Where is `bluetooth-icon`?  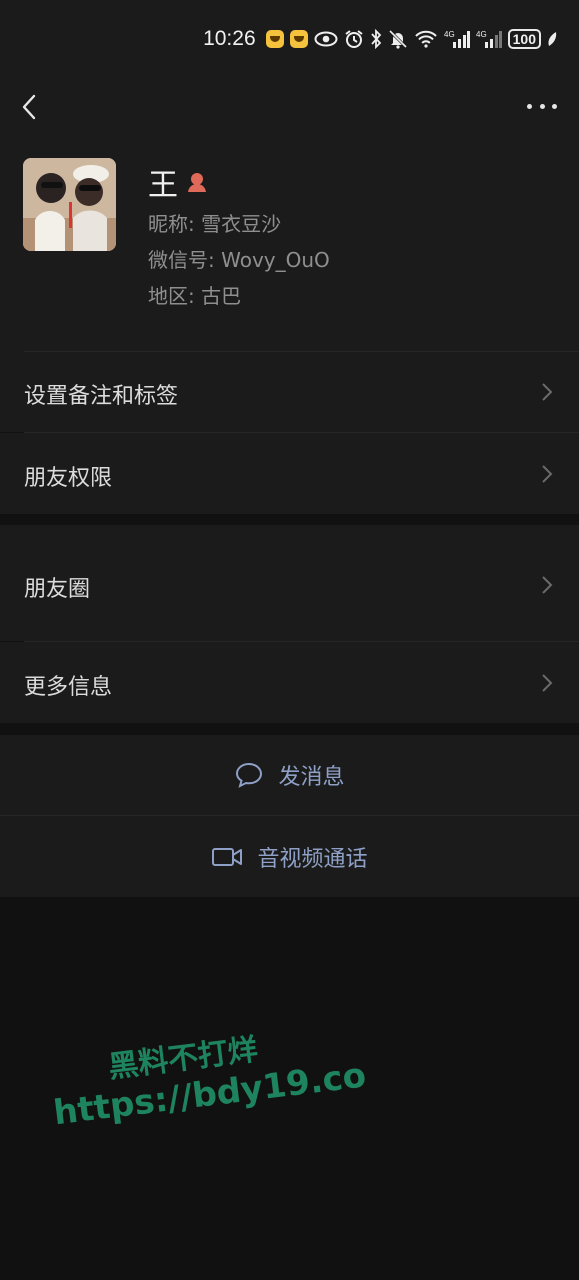 bluetooth-icon is located at coordinates (376, 39).